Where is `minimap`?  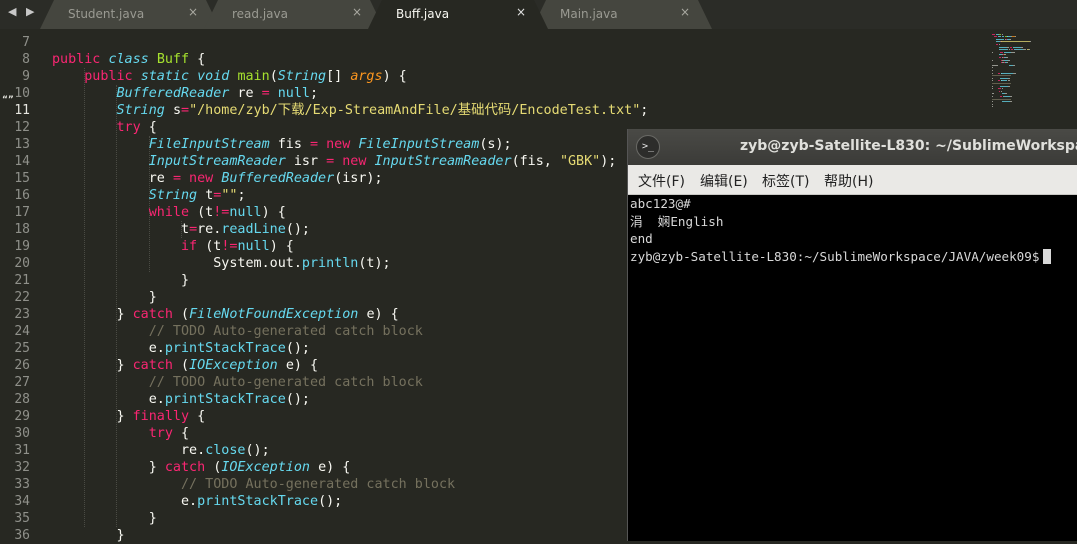
minimap is located at coordinates (1032, 74).